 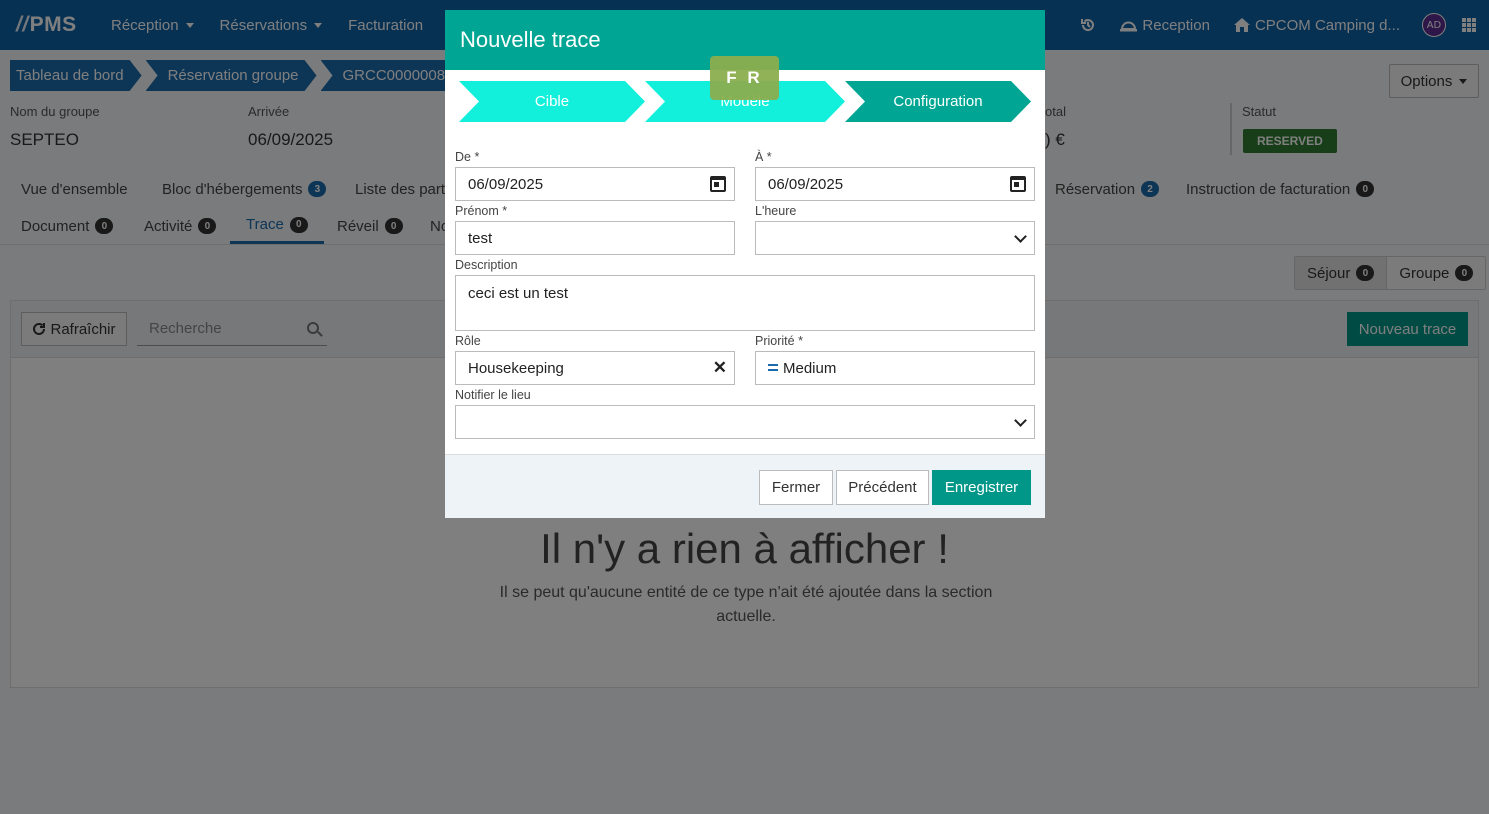 What do you see at coordinates (745, 486) in the screenshot?
I see `modal-footer: Fermer Précédent Enregistrer` at bounding box center [745, 486].